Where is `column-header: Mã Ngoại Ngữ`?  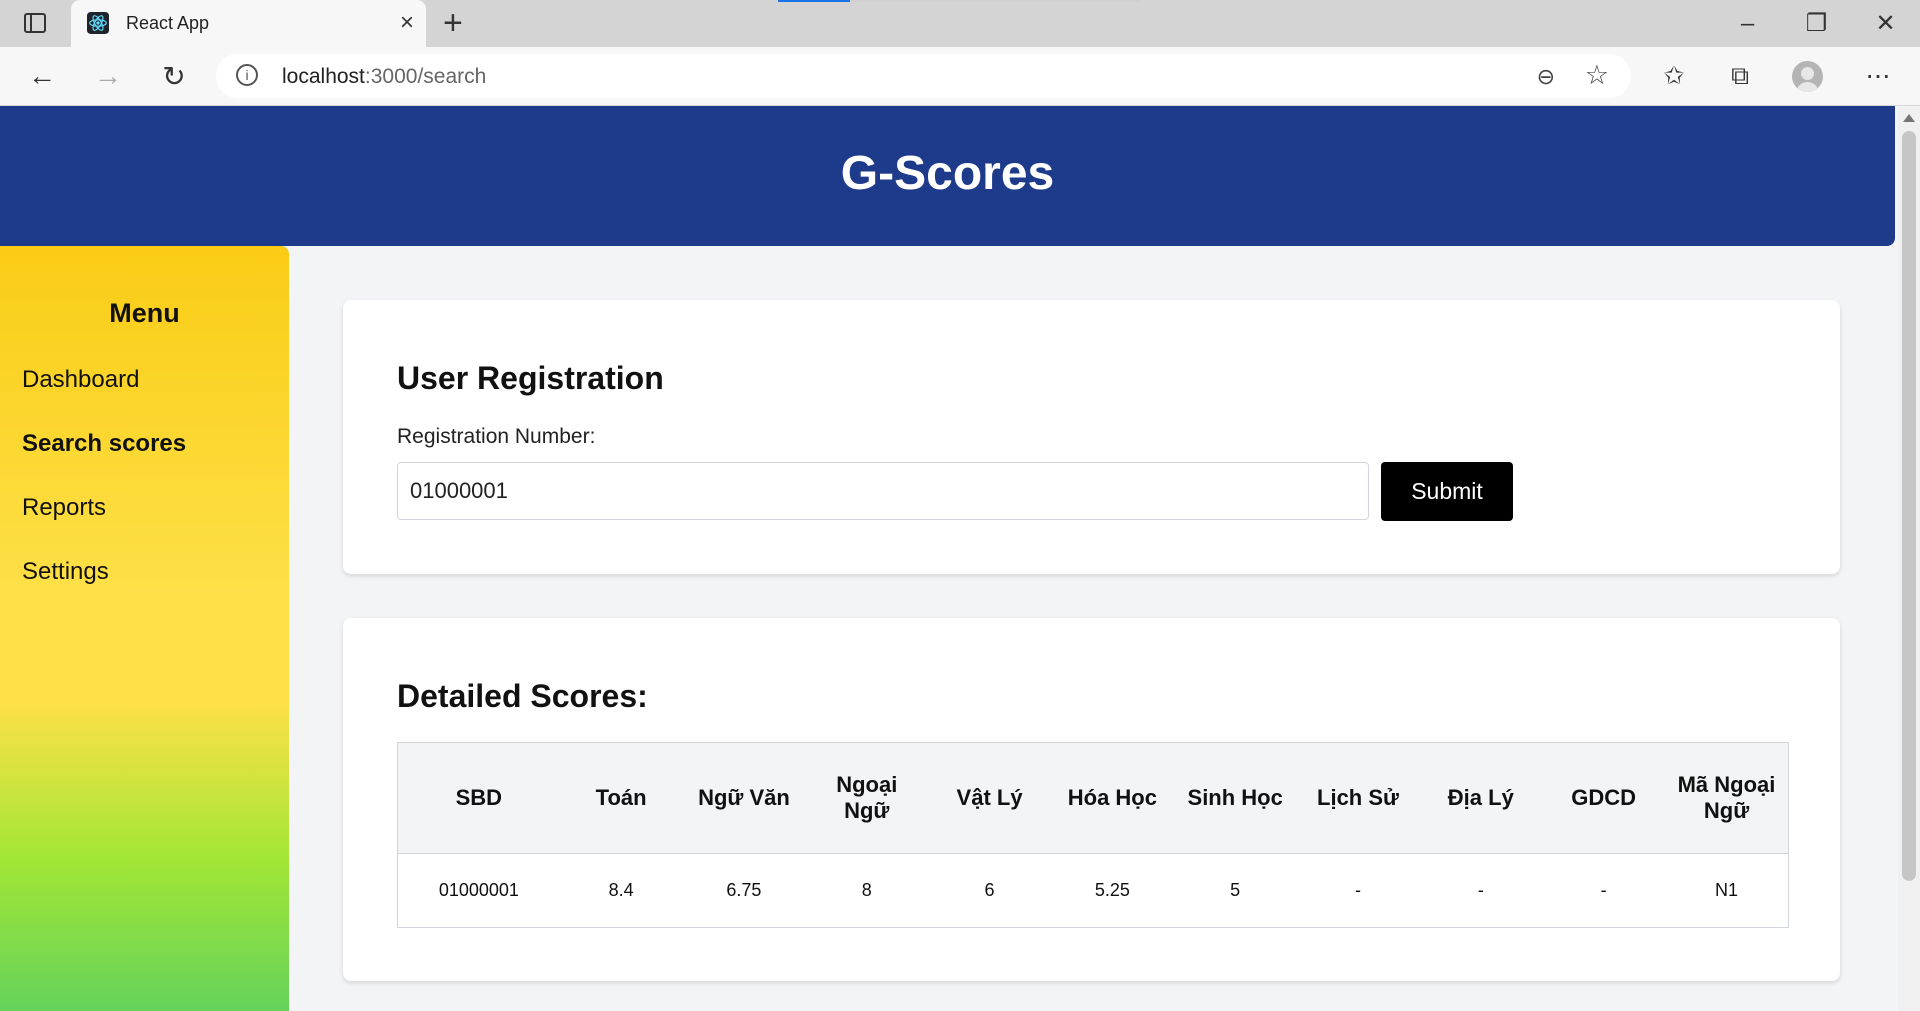 column-header: Mã Ngoại Ngữ is located at coordinates (1727, 798).